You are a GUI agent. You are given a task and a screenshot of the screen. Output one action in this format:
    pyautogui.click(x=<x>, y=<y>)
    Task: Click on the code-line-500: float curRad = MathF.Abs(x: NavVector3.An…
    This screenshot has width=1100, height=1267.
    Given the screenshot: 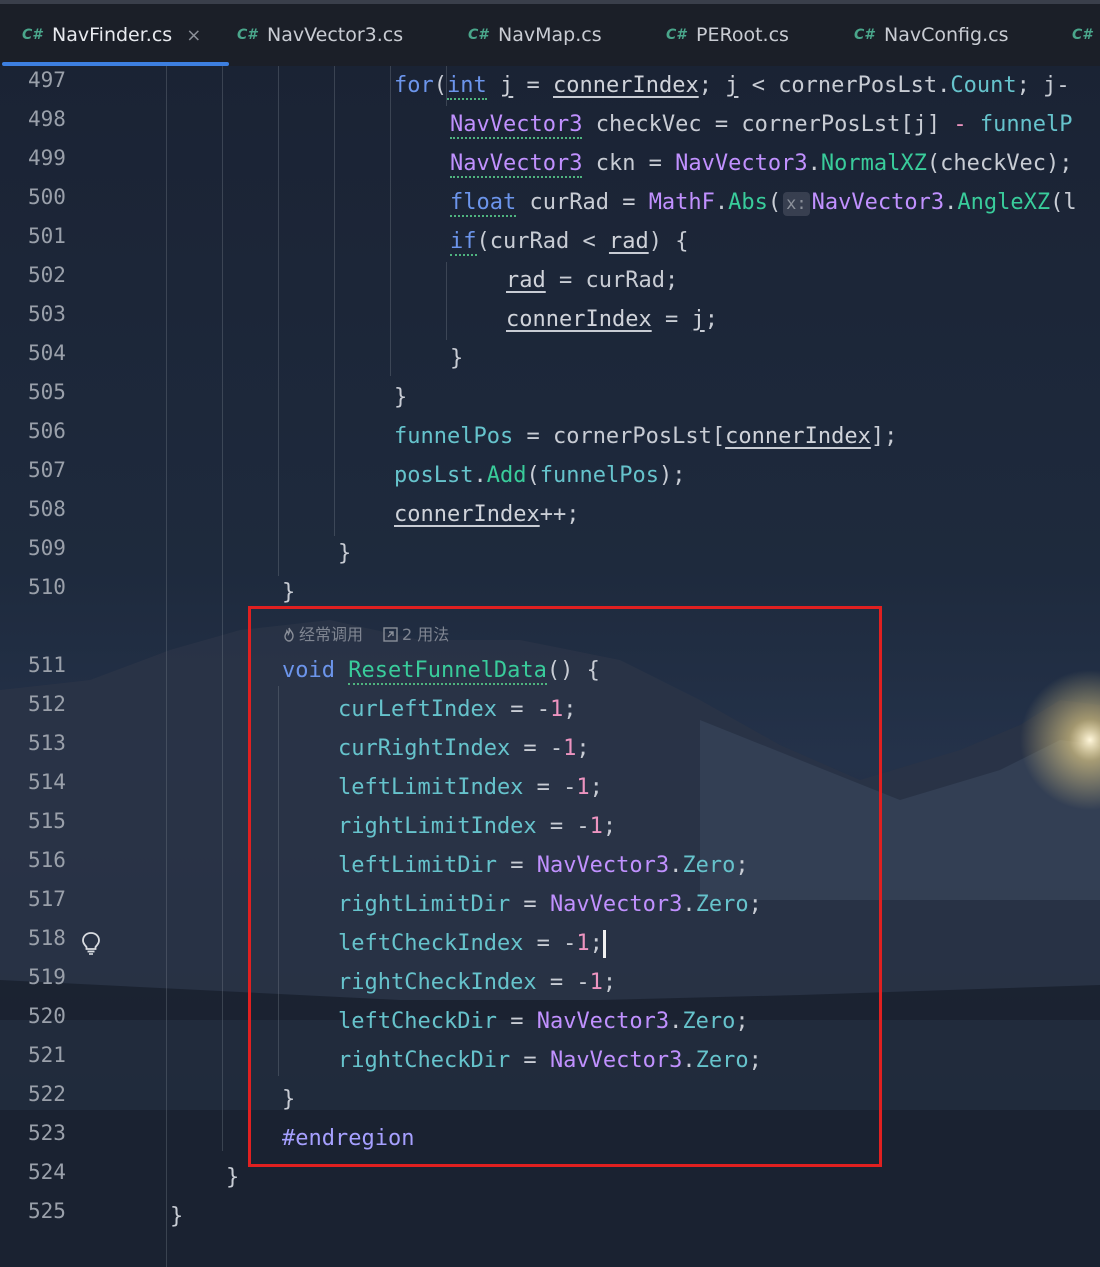 What is the action you would take?
    pyautogui.click(x=763, y=202)
    